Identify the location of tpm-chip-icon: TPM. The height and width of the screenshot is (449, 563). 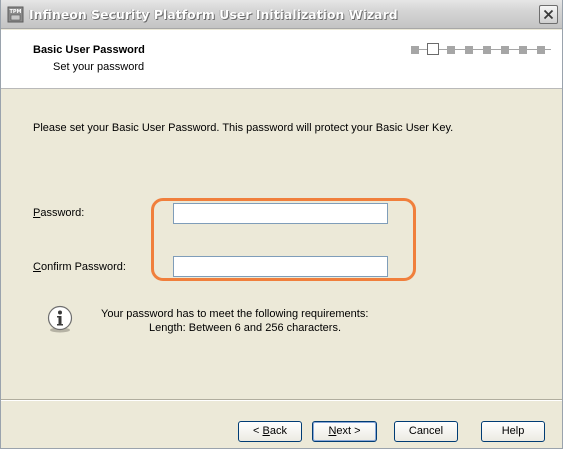
(15, 14).